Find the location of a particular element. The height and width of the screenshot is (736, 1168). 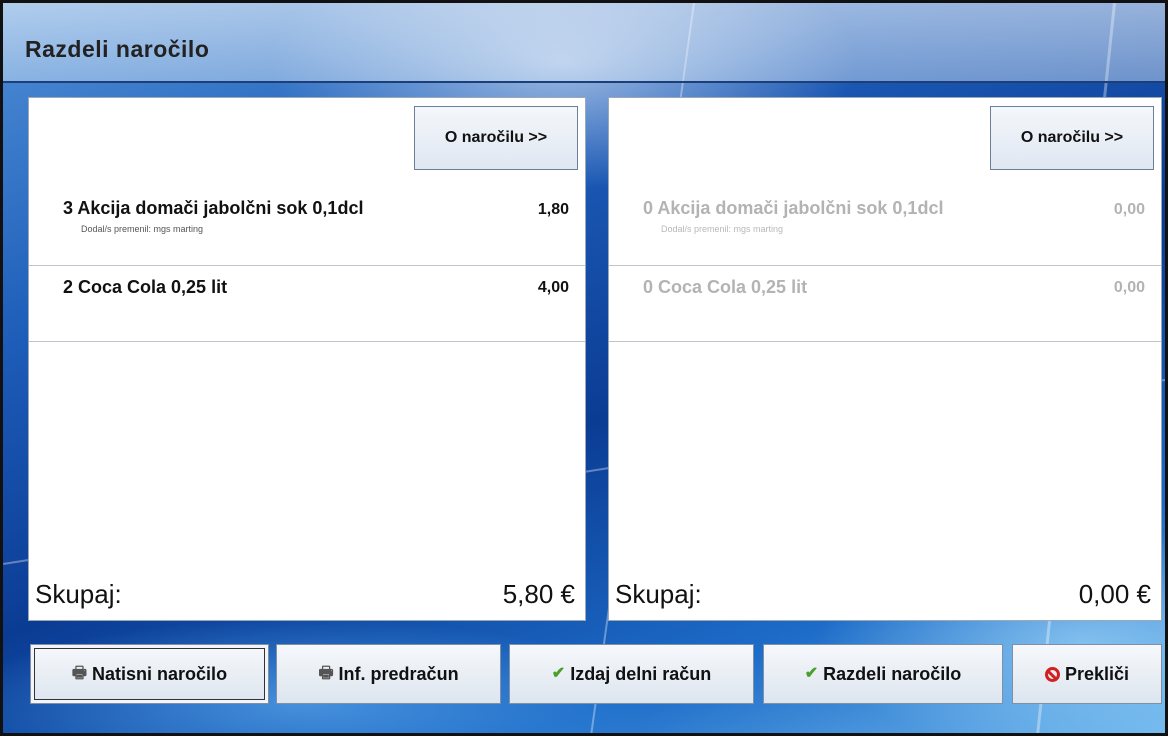

split-order-button: ✔ Razdeli naročilo is located at coordinates (883, 674).